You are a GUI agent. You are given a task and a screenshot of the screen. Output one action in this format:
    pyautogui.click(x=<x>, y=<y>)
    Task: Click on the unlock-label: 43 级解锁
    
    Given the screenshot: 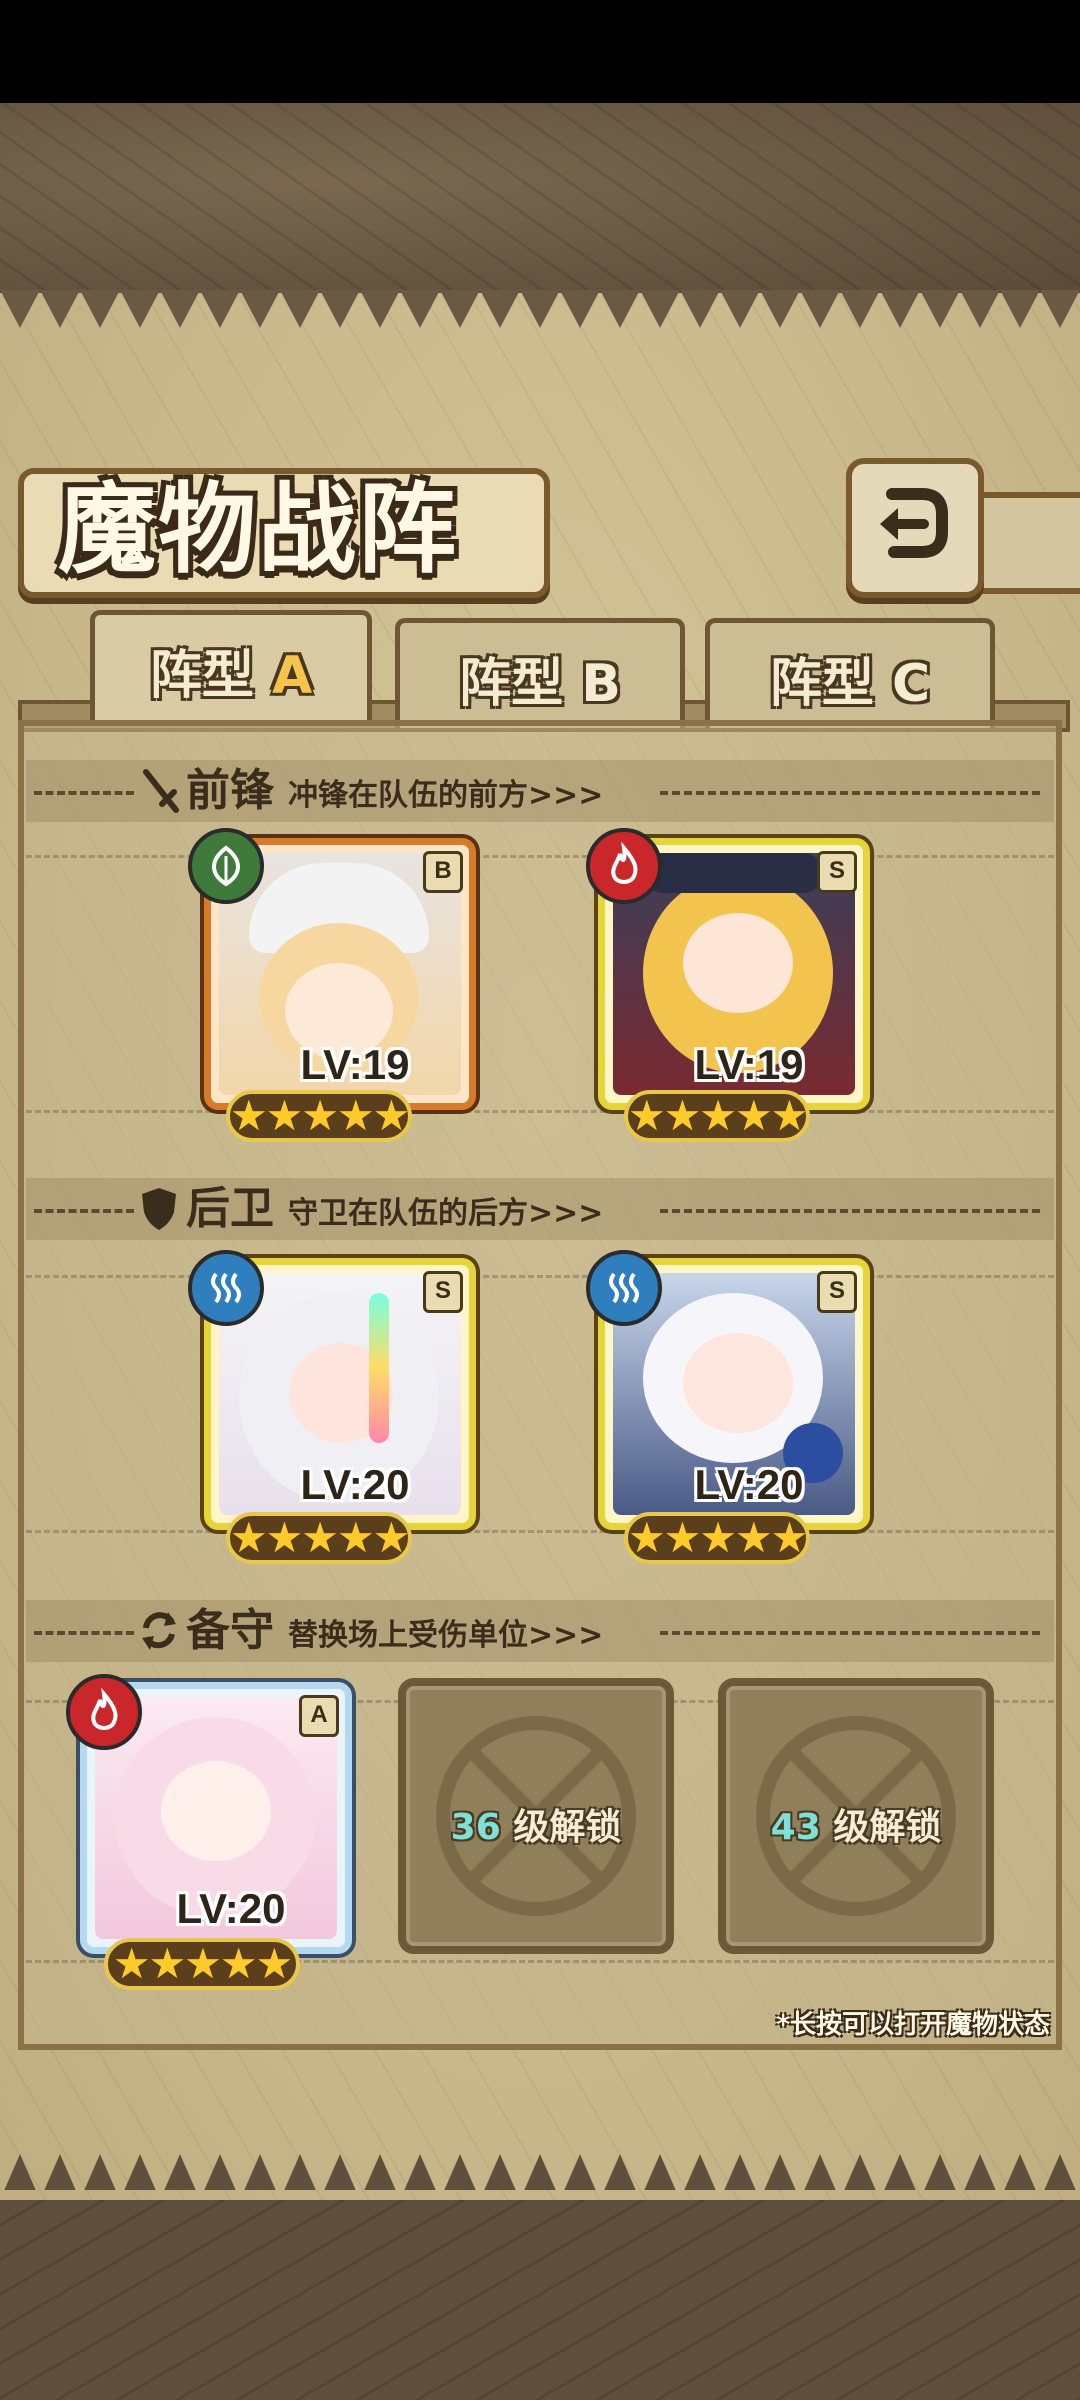 What is the action you would take?
    pyautogui.click(x=856, y=1827)
    